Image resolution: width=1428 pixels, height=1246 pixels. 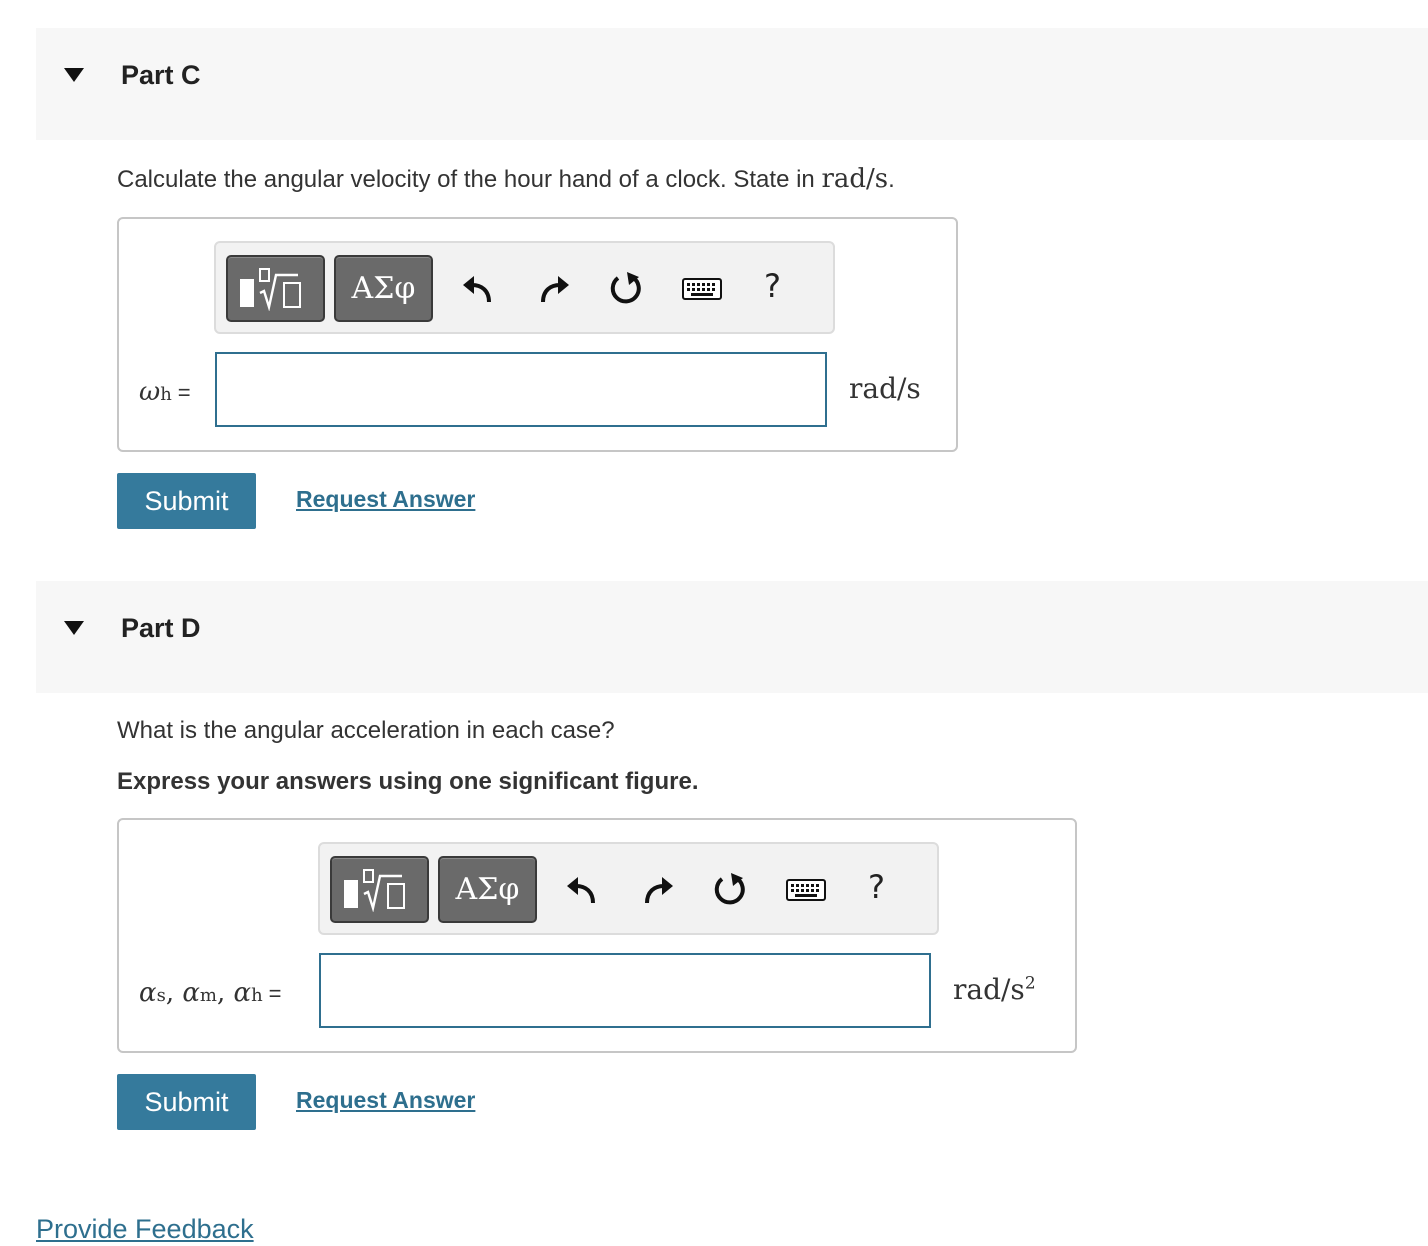 What do you see at coordinates (732, 84) in the screenshot?
I see `part-c-header: Part C` at bounding box center [732, 84].